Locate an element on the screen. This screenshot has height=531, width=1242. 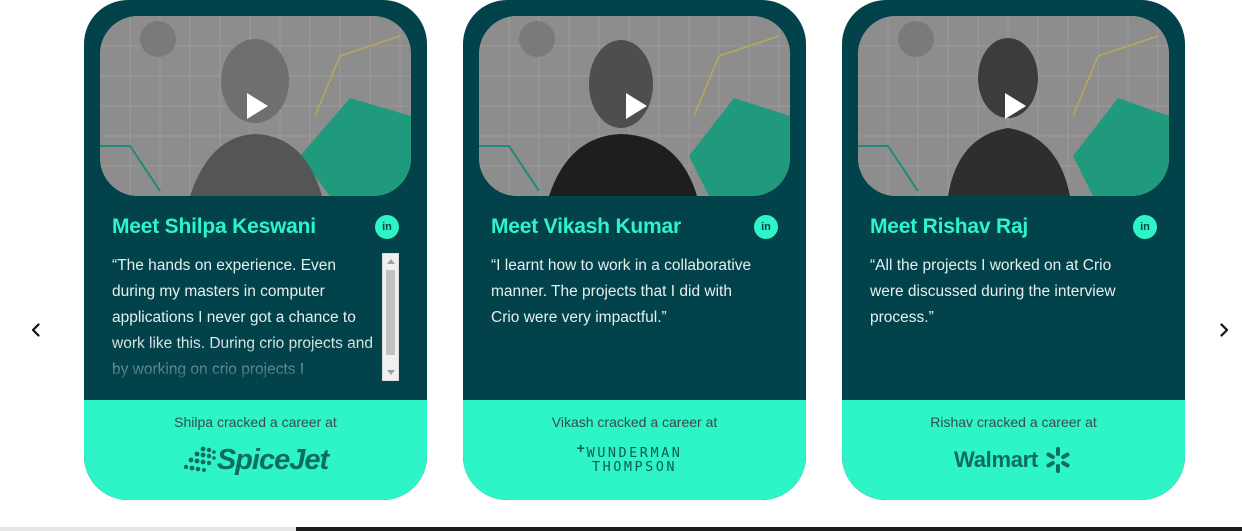
card-footer: Shilpa cracked a career at SpiceJet is located at coordinates (255, 450).